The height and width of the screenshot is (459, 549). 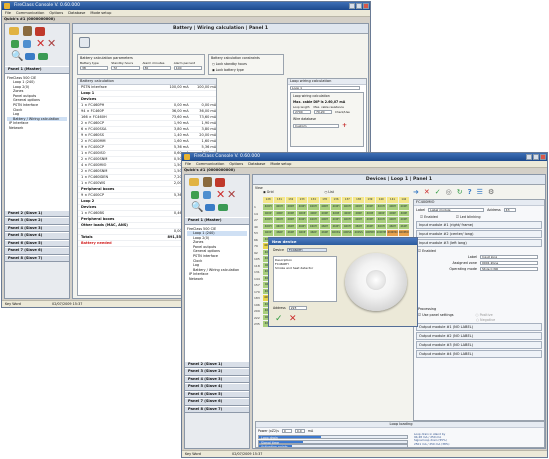 What do you see at coordinates (509, 257) in the screenshot?
I see `input-label-field: Input long` at bounding box center [509, 257].